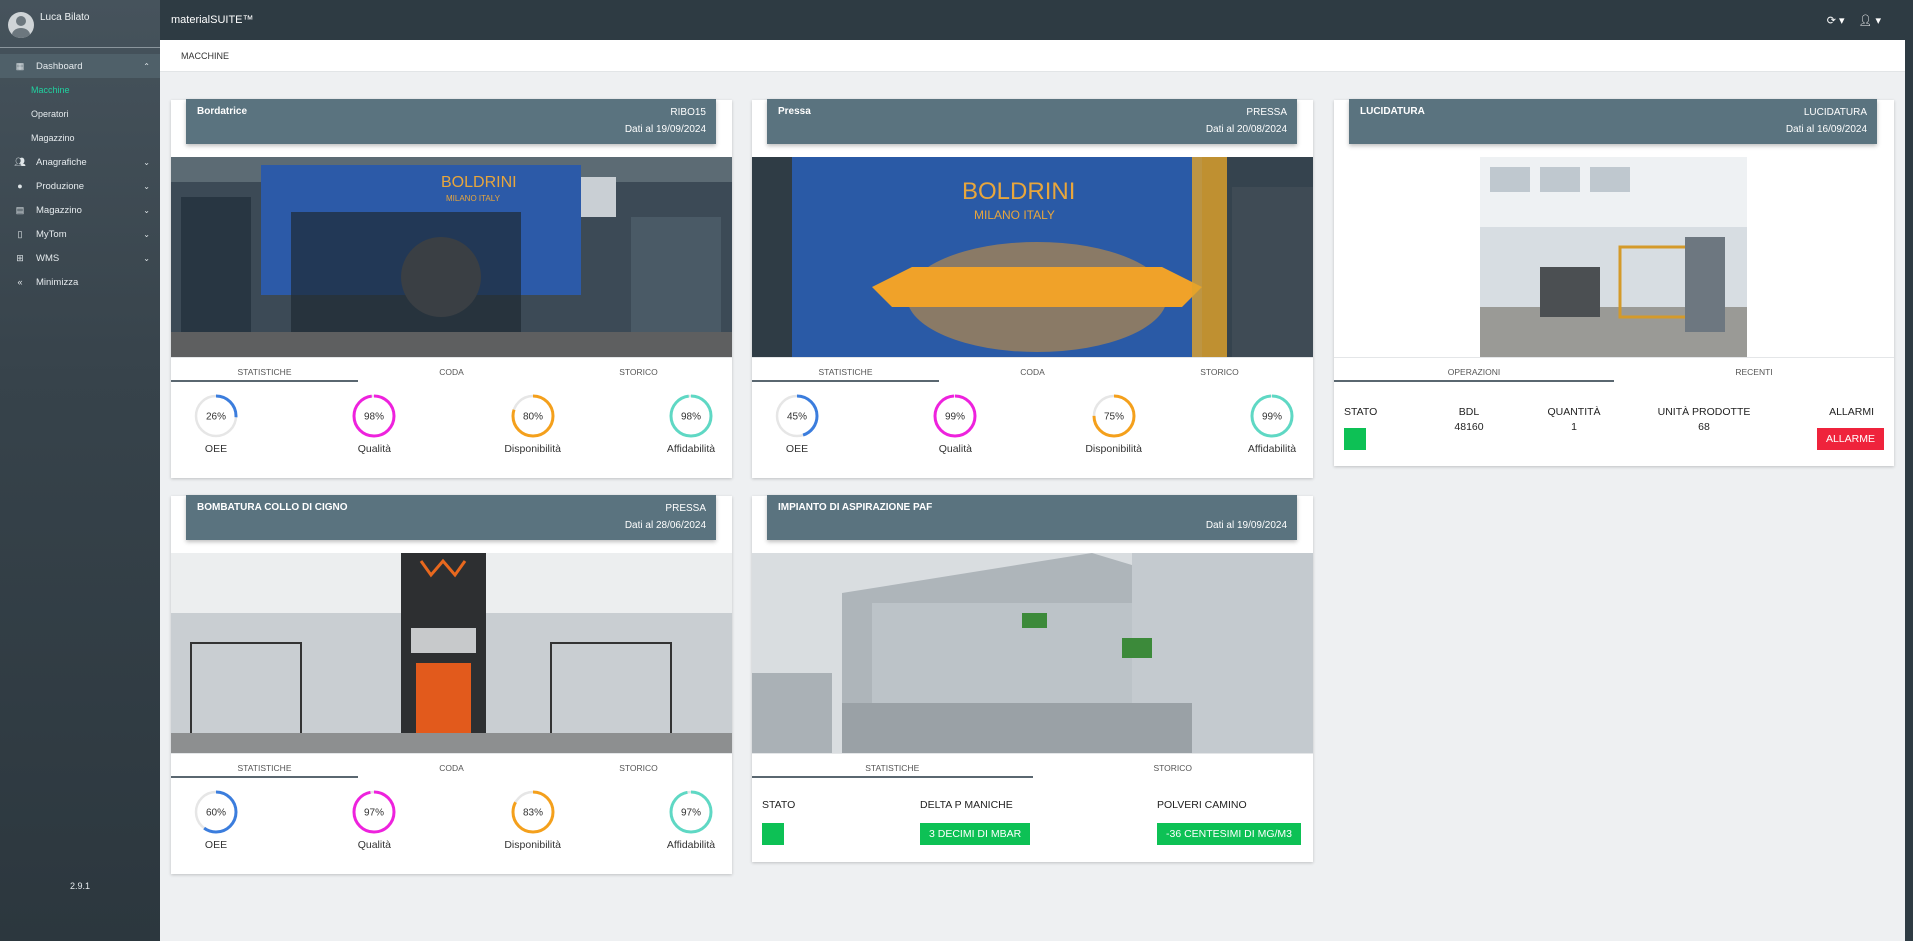 The image size is (1913, 941). Describe the element at coordinates (222, 111) in the screenshot. I see `machine-name: Bordatrice` at that location.